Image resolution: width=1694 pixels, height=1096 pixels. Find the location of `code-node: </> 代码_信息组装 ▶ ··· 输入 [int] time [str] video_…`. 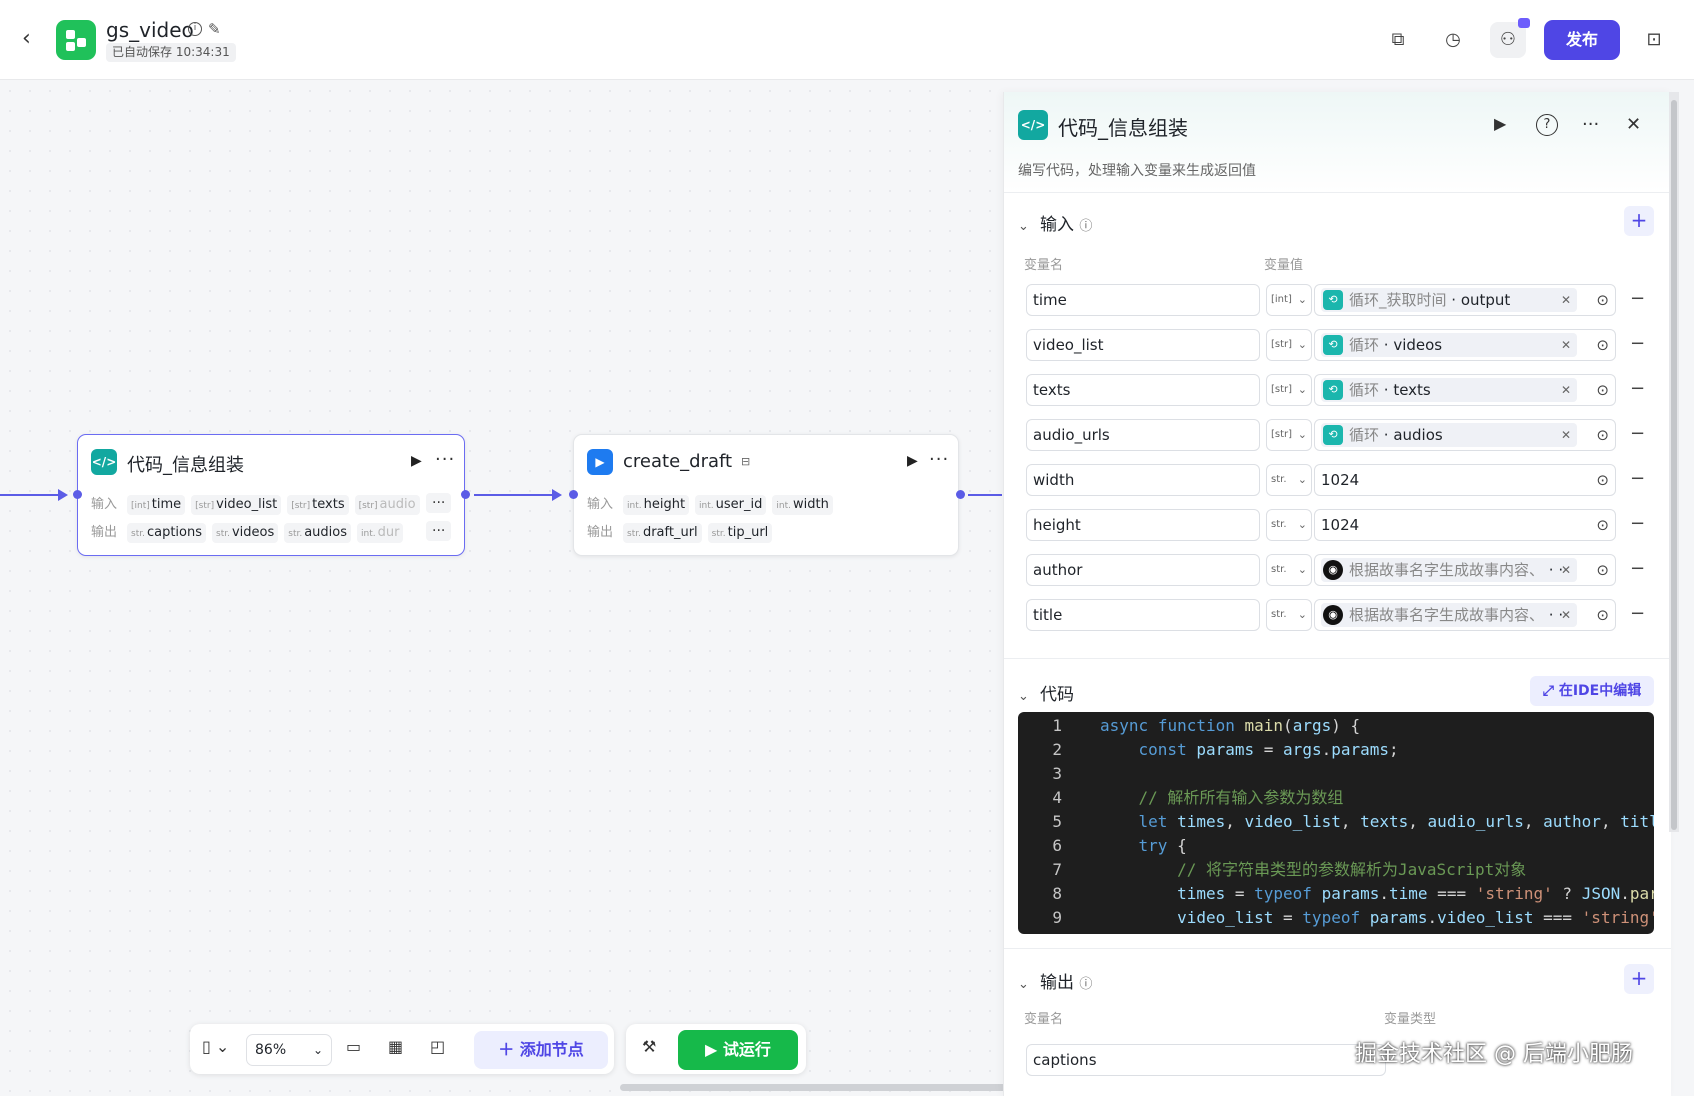

code-node: </> 代码_信息组装 ▶ ··· 输入 [int] time [str] video_… is located at coordinates (271, 495).